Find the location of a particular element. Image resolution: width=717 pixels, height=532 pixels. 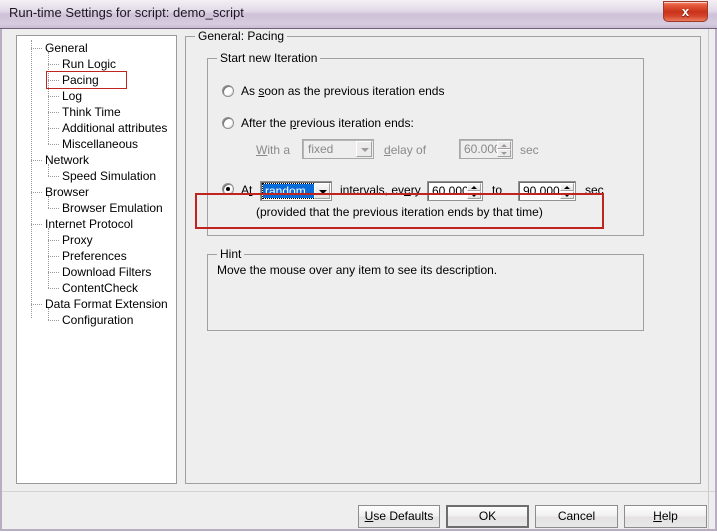

tree-item-label: Data Format Extension is located at coordinates (106, 304).